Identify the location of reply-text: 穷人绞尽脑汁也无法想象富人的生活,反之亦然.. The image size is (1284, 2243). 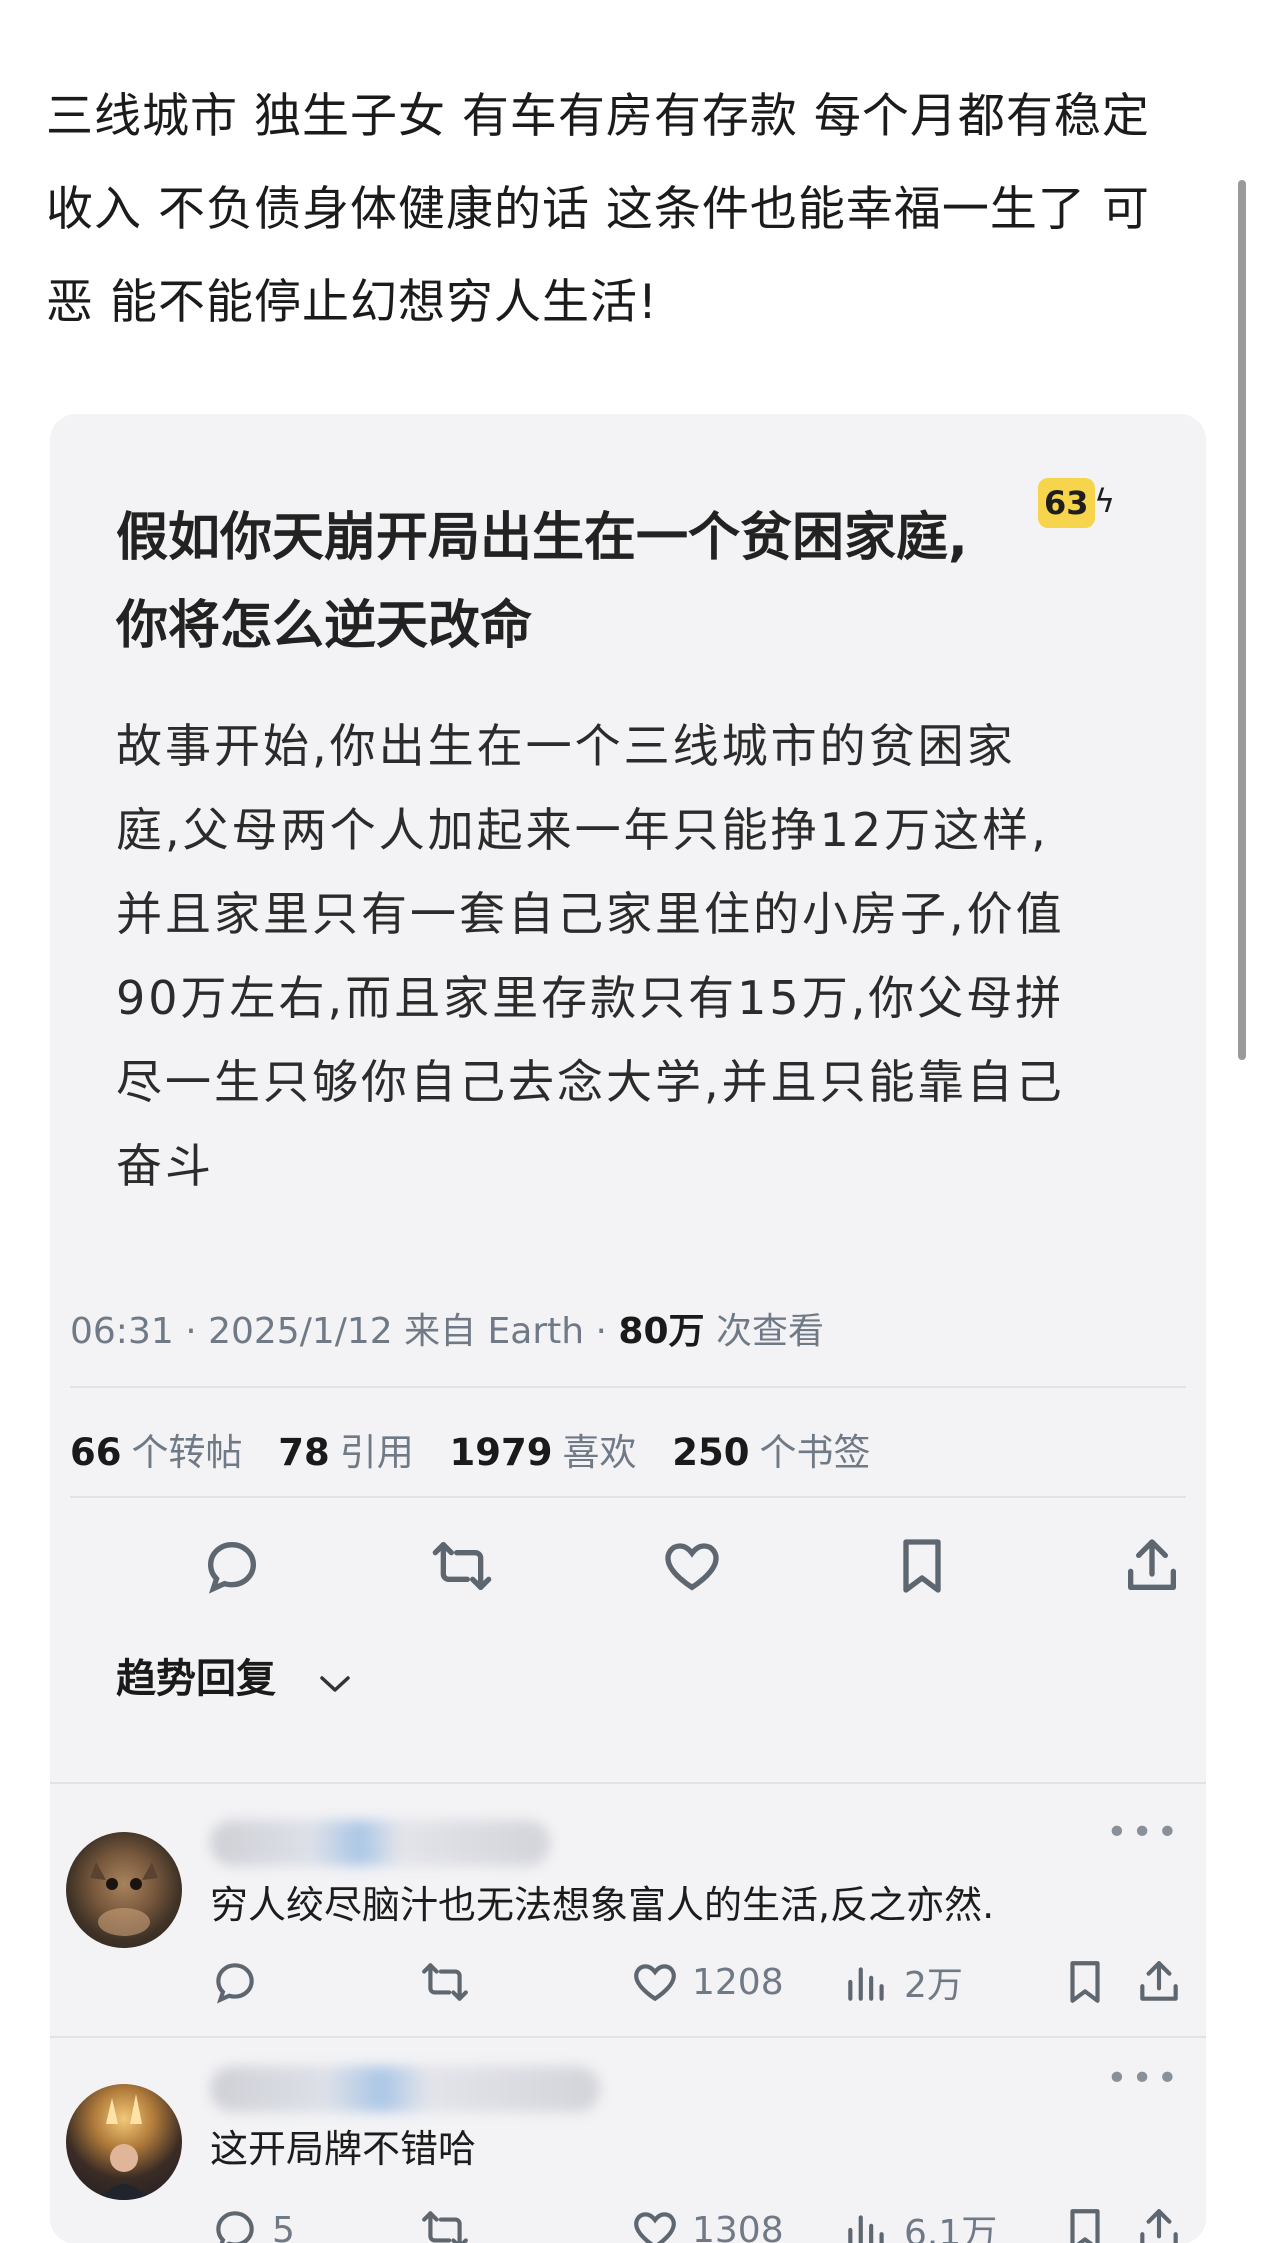
(602, 1905).